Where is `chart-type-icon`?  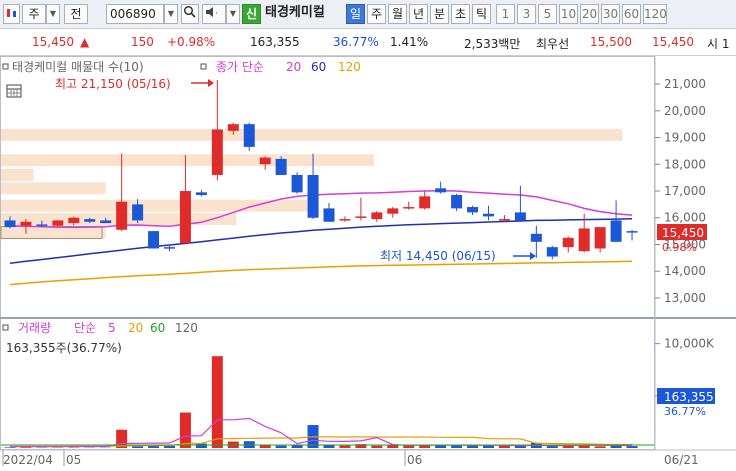 chart-type-icon is located at coordinates (11, 14).